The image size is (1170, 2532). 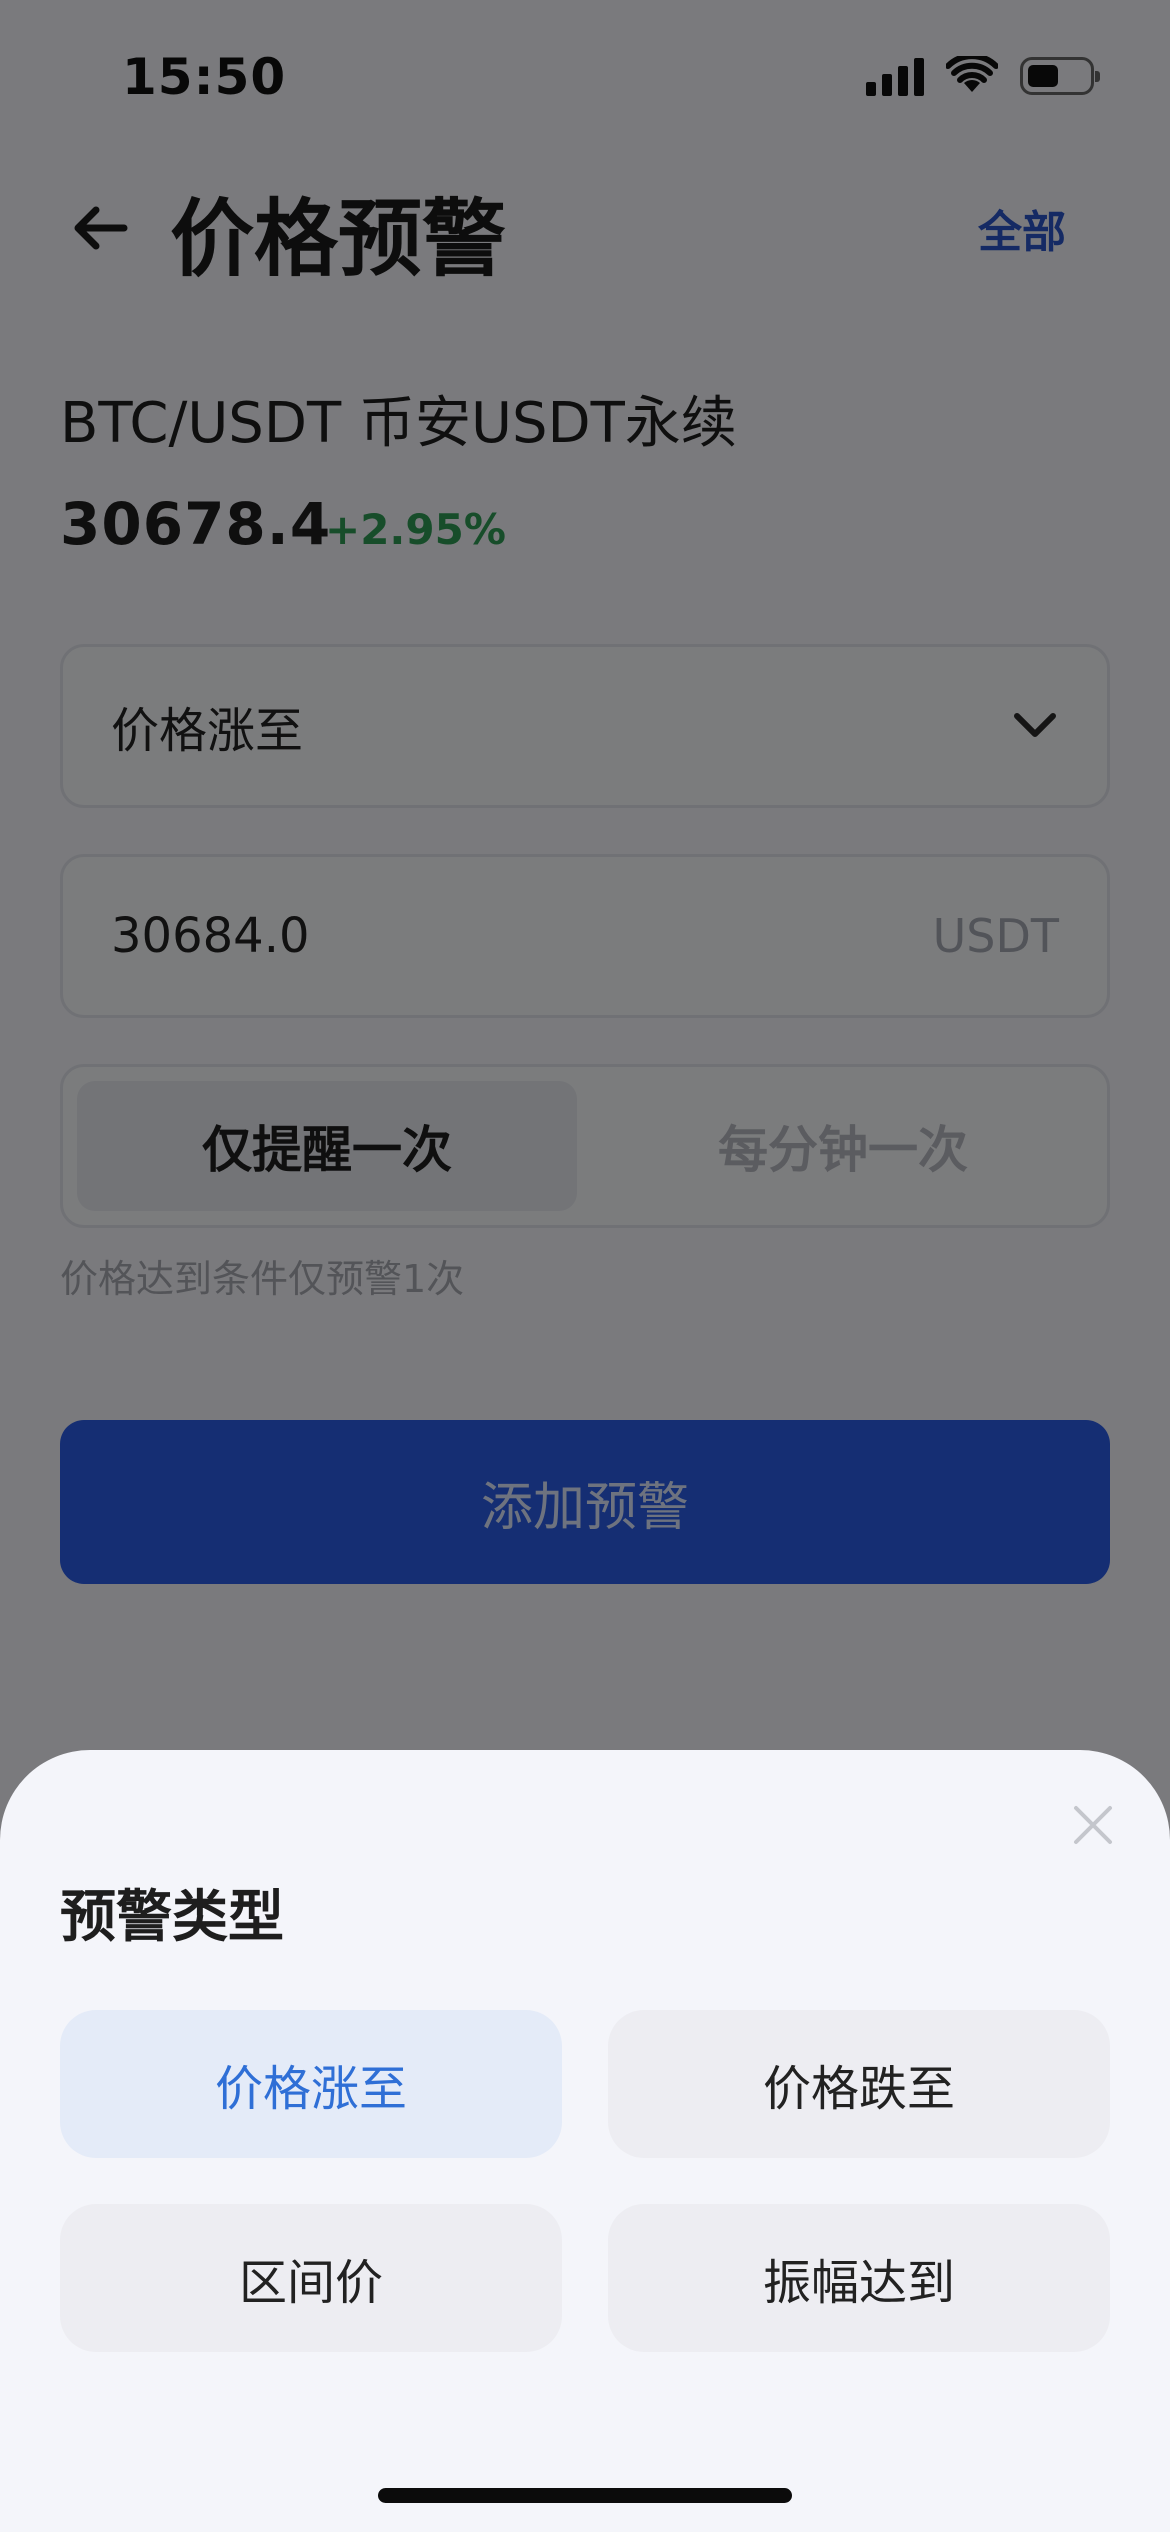 What do you see at coordinates (585, 2495) in the screenshot?
I see `home-indicator` at bounding box center [585, 2495].